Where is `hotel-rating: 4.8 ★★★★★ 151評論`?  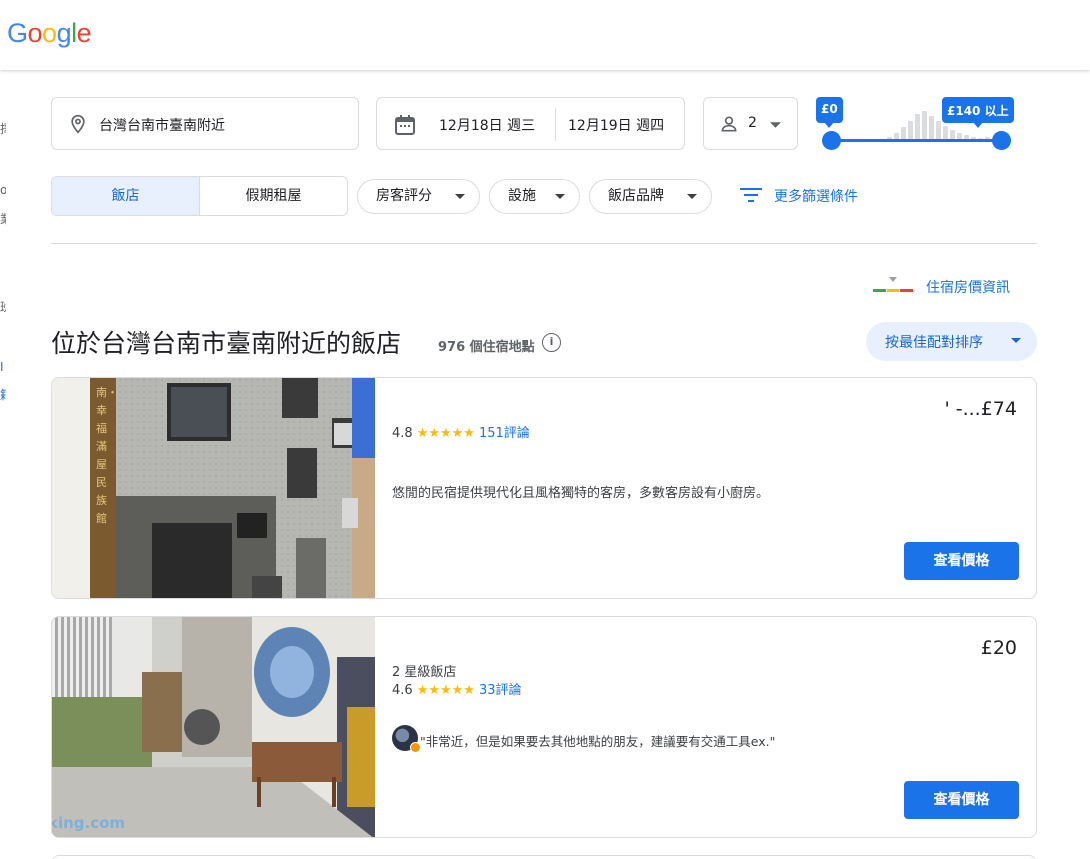
hotel-rating: 4.8 ★★★★★ 151評論 is located at coordinates (461, 431).